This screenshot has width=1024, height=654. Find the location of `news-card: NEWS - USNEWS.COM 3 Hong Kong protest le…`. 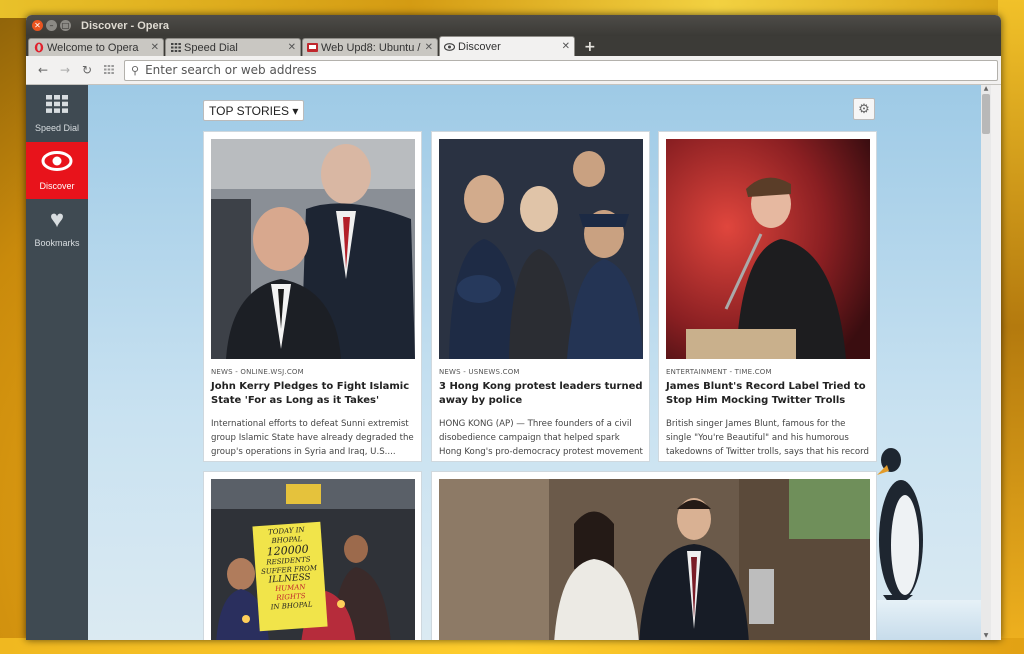

news-card: NEWS - USNEWS.COM 3 Hong Kong protest le… is located at coordinates (540, 296).